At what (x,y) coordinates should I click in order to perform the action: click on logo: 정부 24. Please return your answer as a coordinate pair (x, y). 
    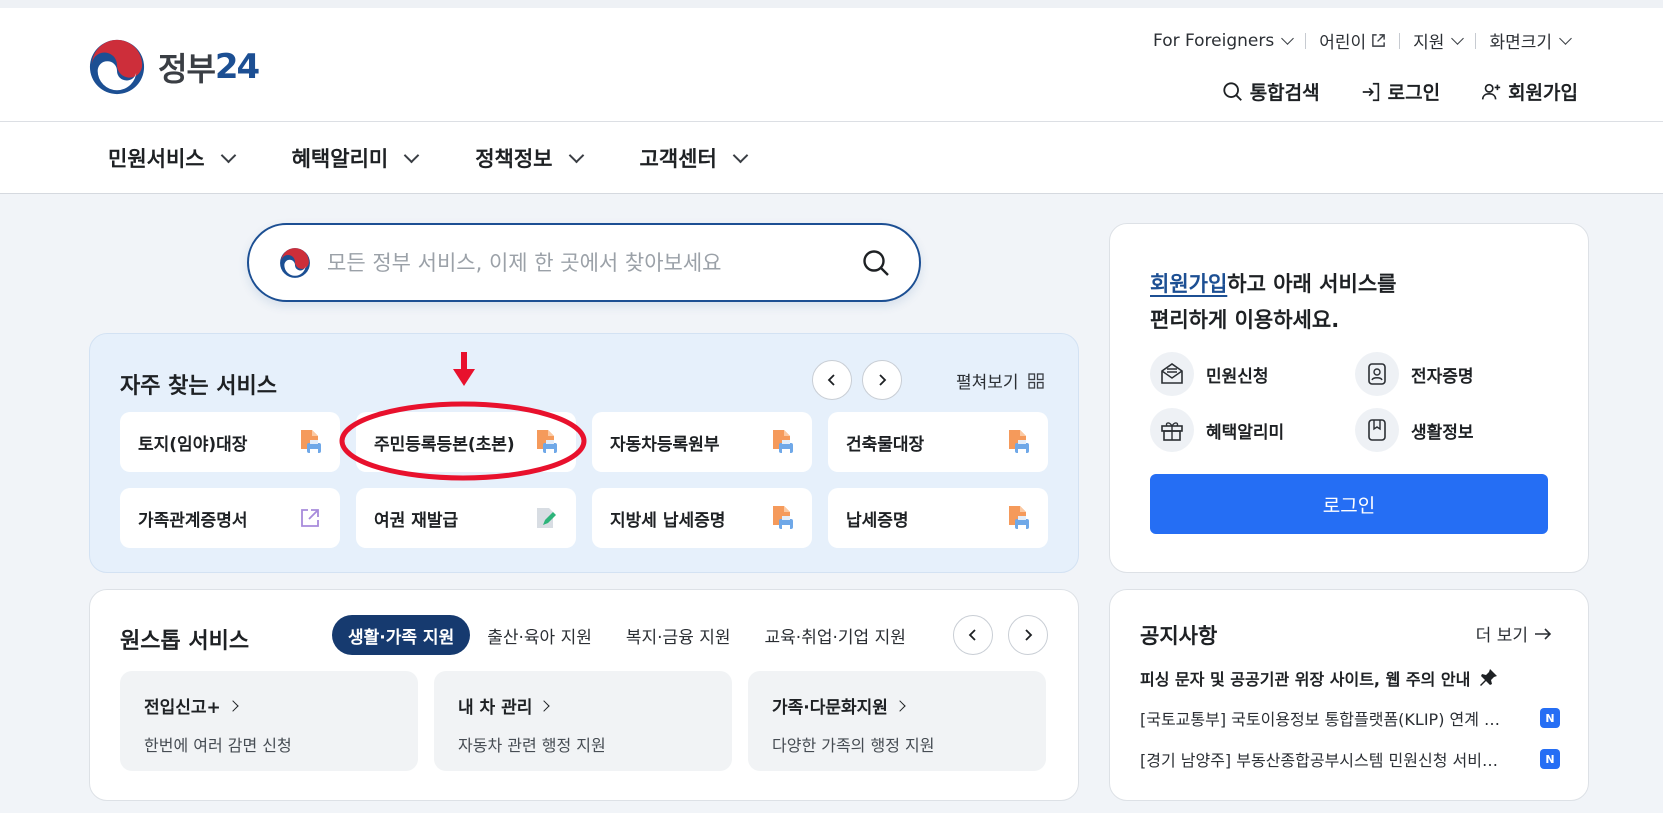
    Looking at the image, I should click on (174, 67).